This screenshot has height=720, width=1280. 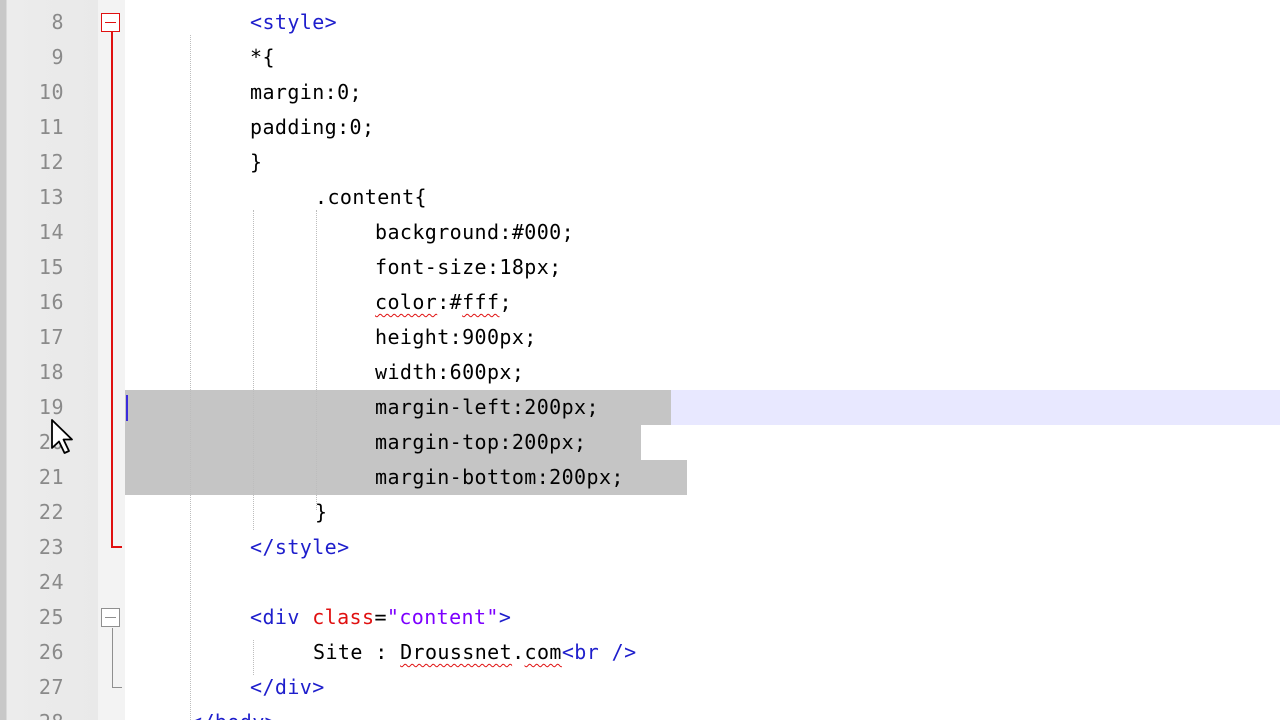 I want to click on code-line: 12}, so click(x=640, y=162).